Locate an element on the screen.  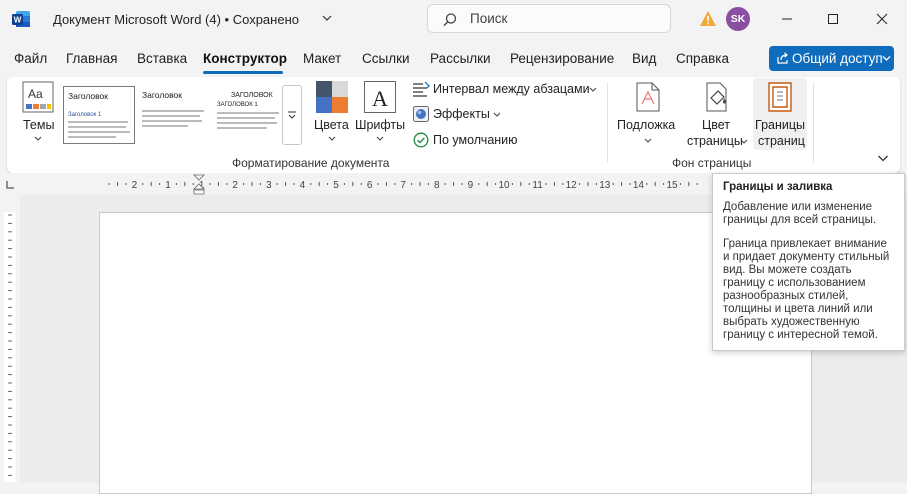
ruler-label: 4 is located at coordinates (303, 185).